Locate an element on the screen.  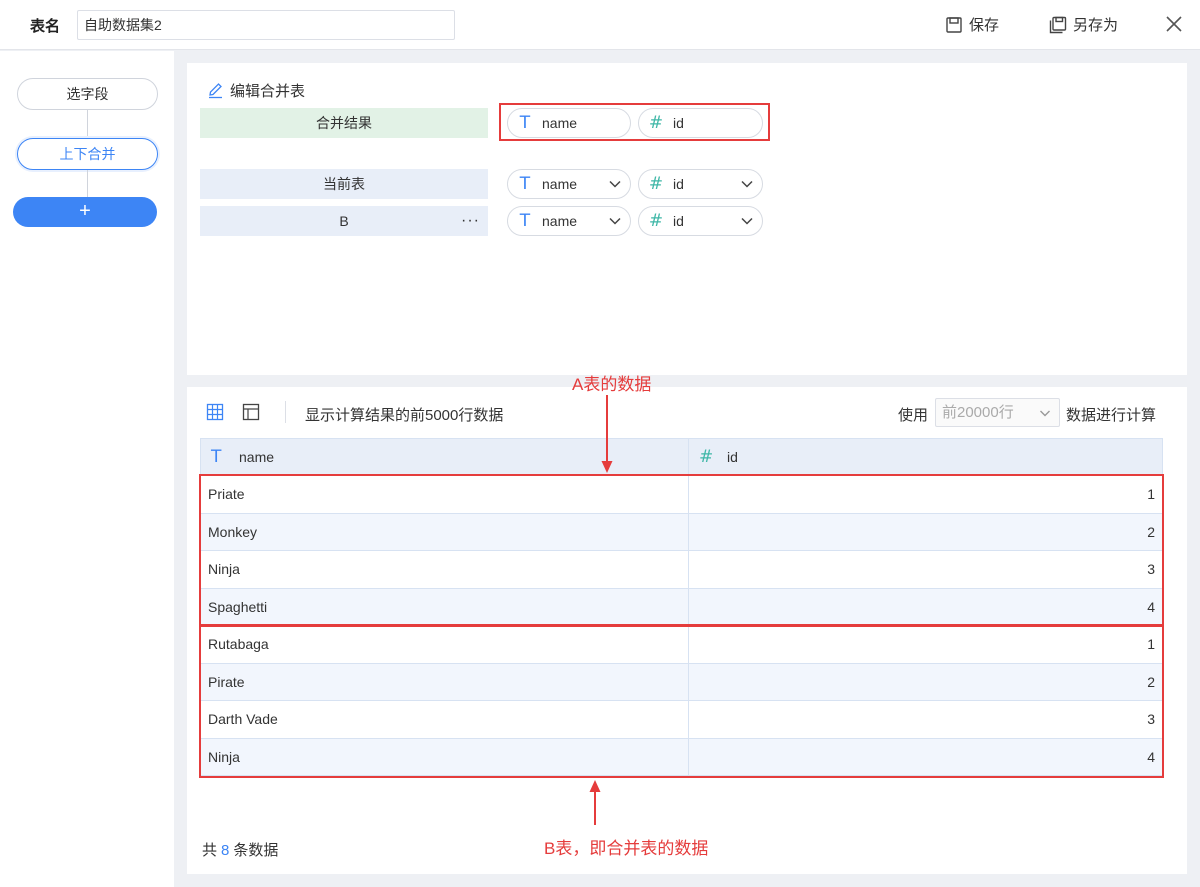
column-label: id is located at coordinates (732, 457).